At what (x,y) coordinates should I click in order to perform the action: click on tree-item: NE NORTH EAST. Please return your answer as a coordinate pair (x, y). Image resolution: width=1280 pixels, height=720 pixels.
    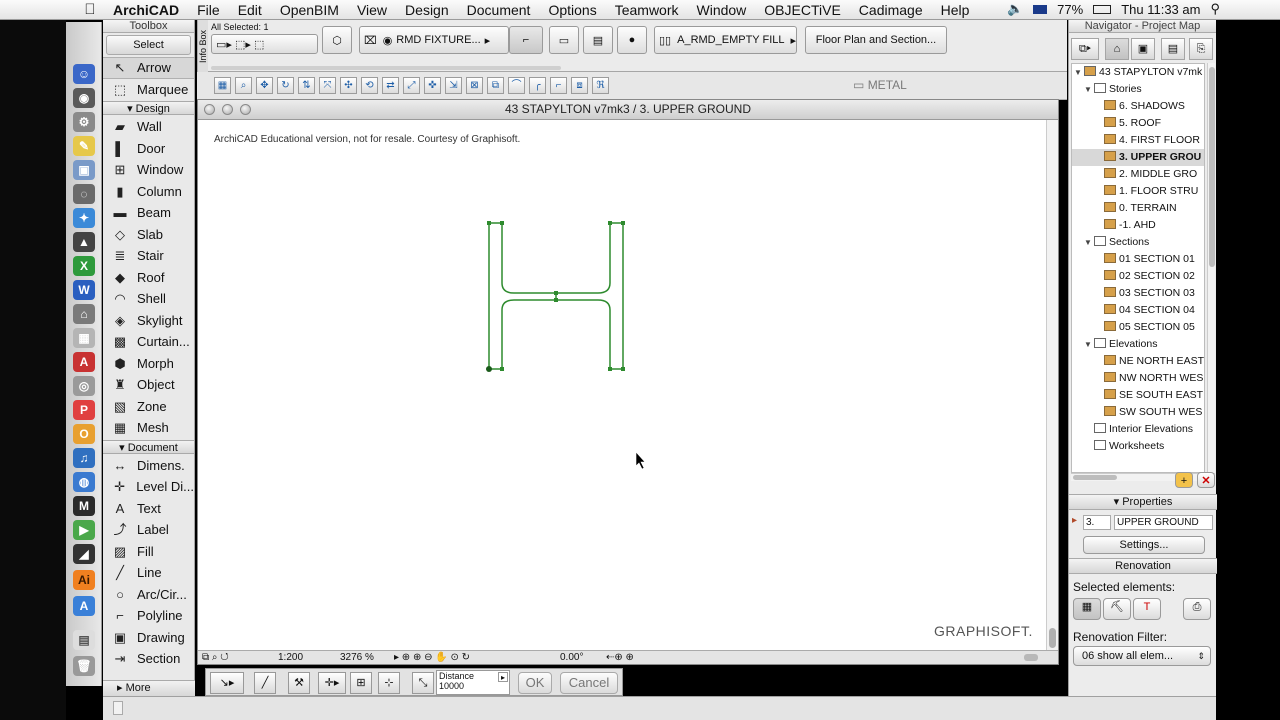
    Looking at the image, I should click on (1138, 361).